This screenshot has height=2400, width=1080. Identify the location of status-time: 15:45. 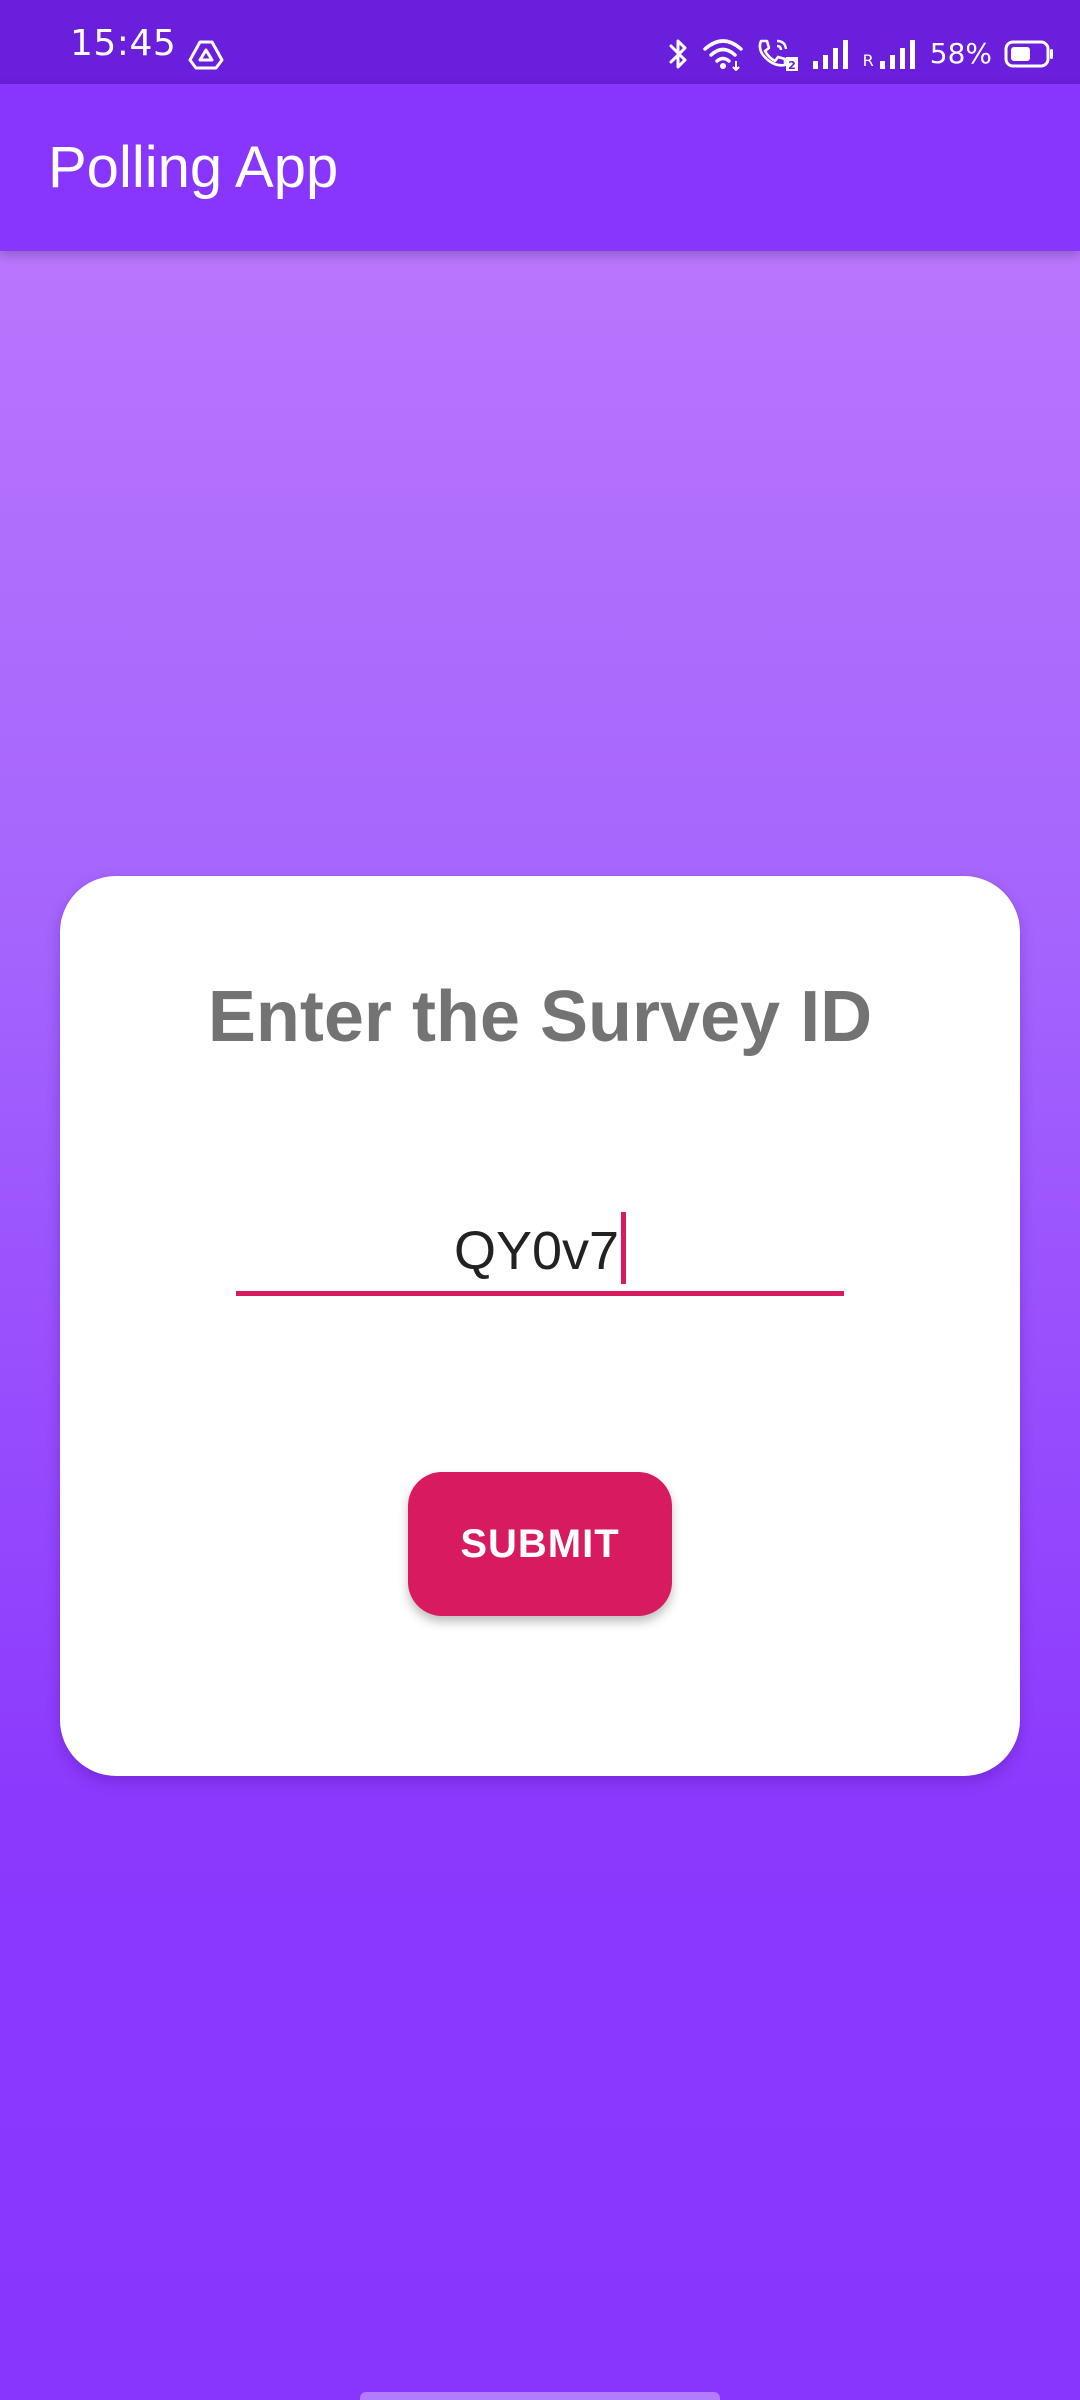
(123, 43).